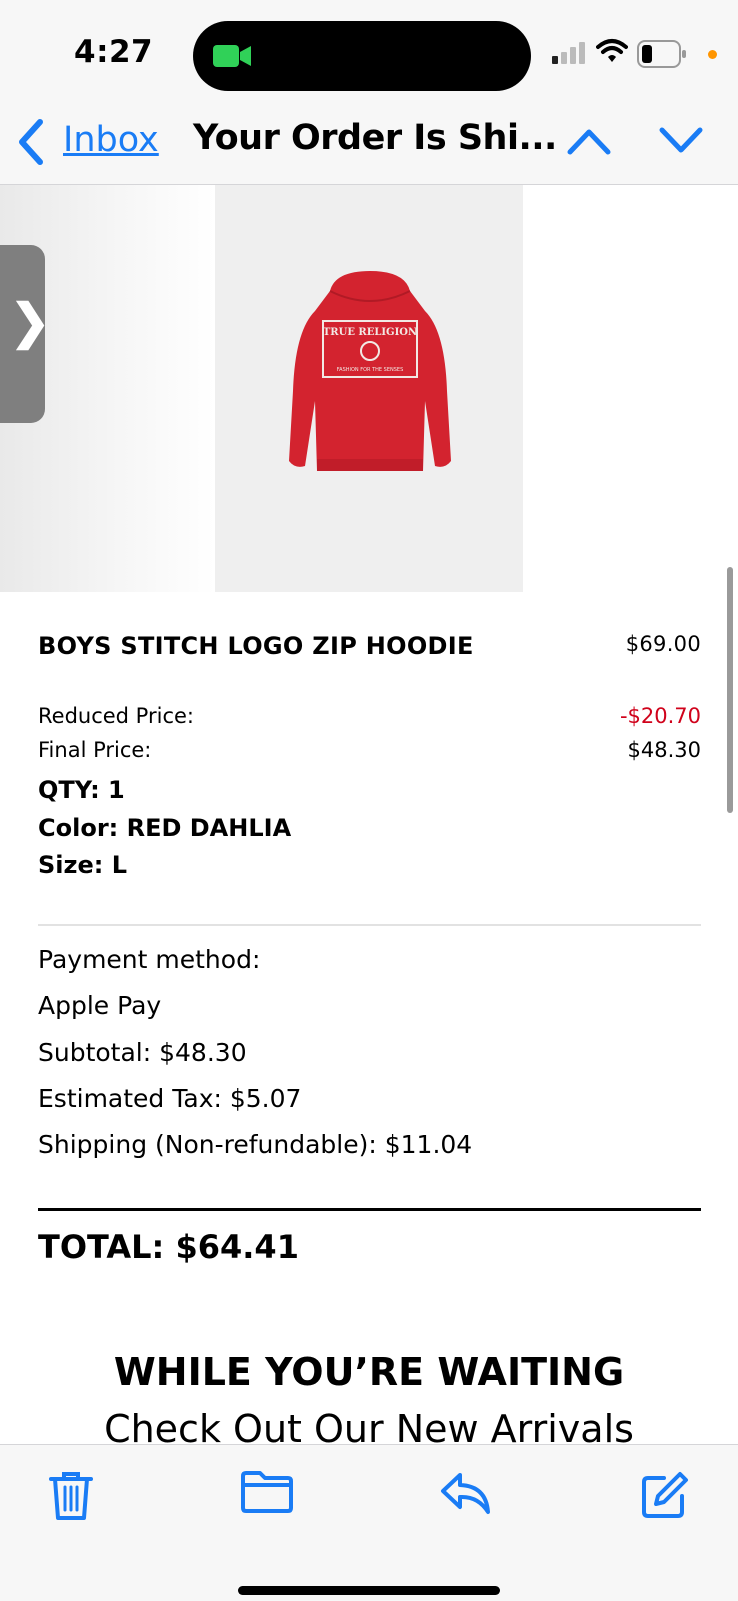 The image size is (738, 1601). Describe the element at coordinates (168, 1247) in the screenshot. I see `order-total: TOTAL: $64.41` at that location.